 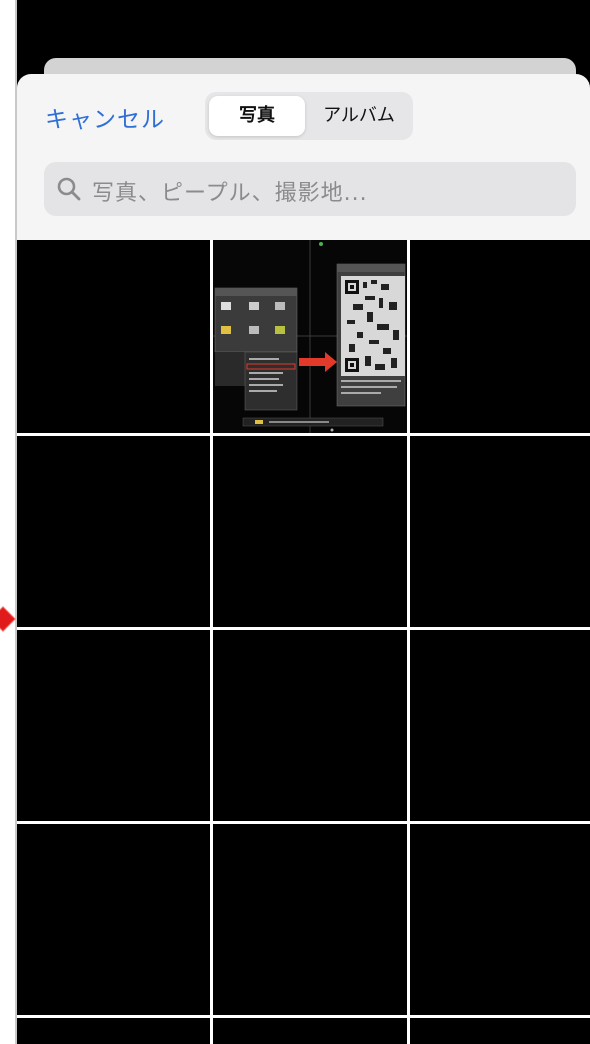 What do you see at coordinates (8, 522) in the screenshot?
I see `left-margin` at bounding box center [8, 522].